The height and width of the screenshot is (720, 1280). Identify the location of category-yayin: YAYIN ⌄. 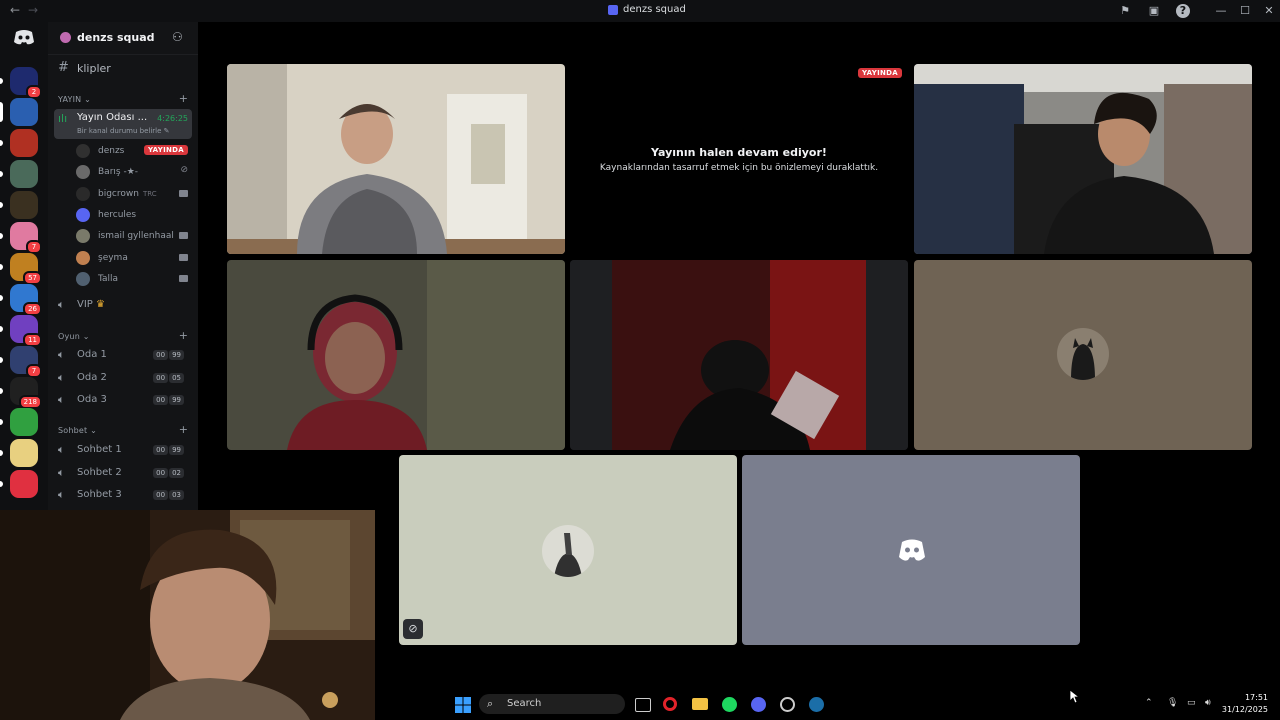
(74, 99).